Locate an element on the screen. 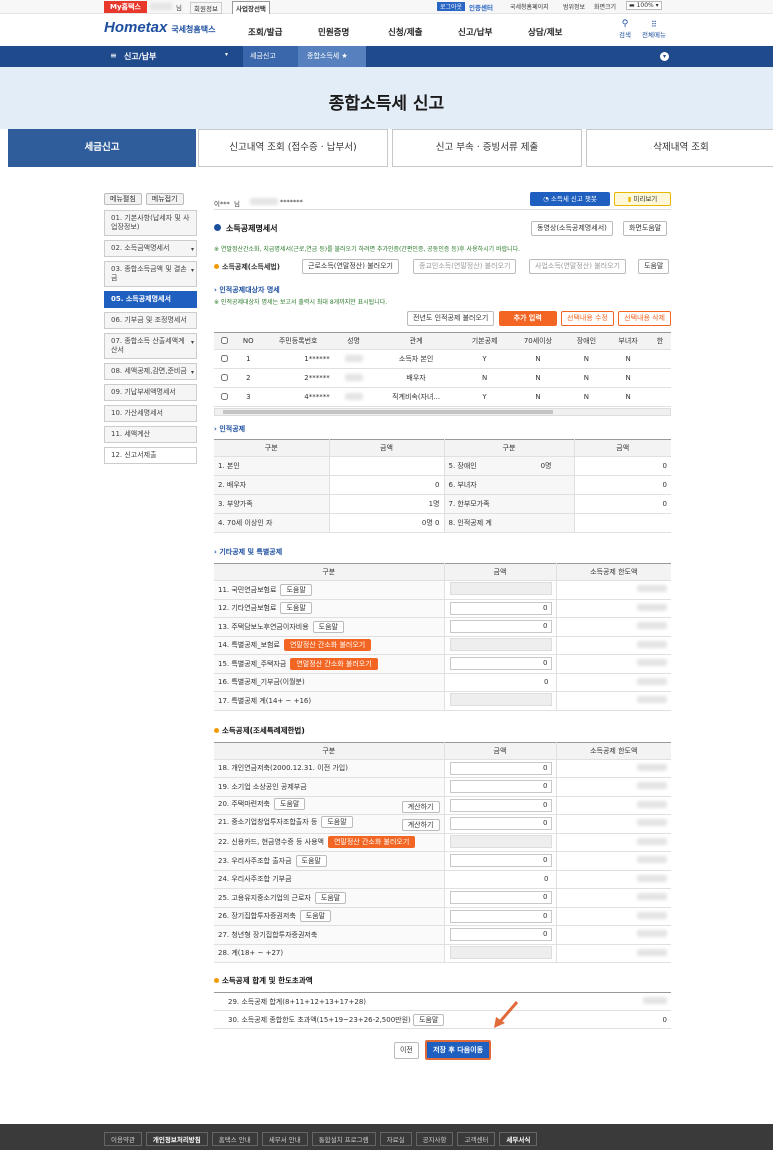 The height and width of the screenshot is (1150, 773). footer-link-0: 이용약관 is located at coordinates (123, 1139).